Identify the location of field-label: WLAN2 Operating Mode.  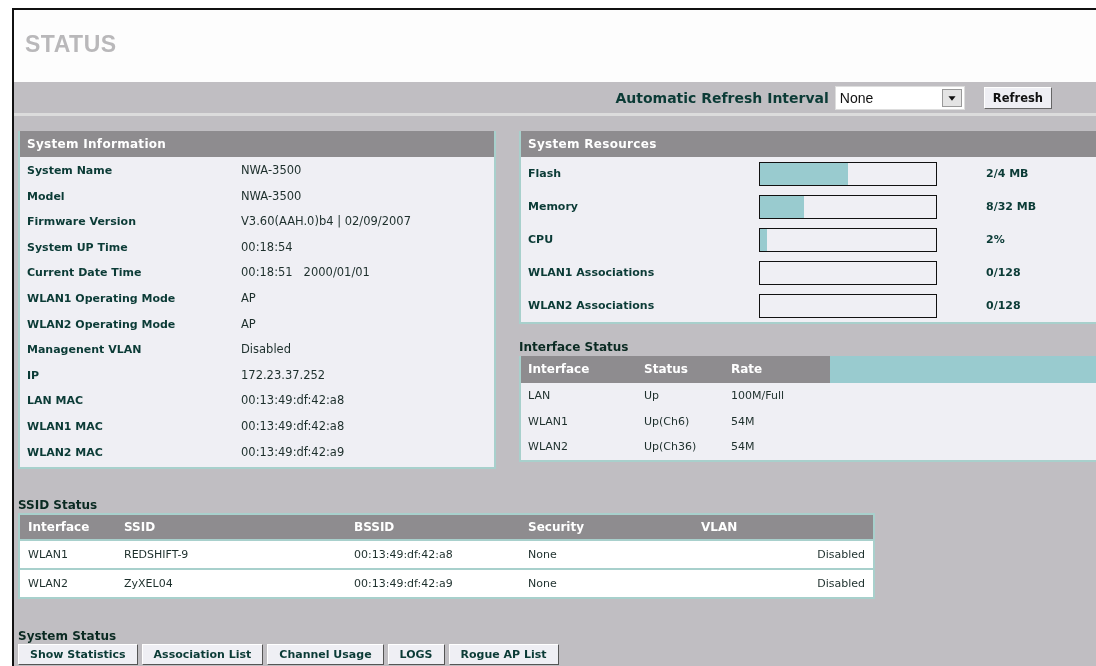
(102, 324).